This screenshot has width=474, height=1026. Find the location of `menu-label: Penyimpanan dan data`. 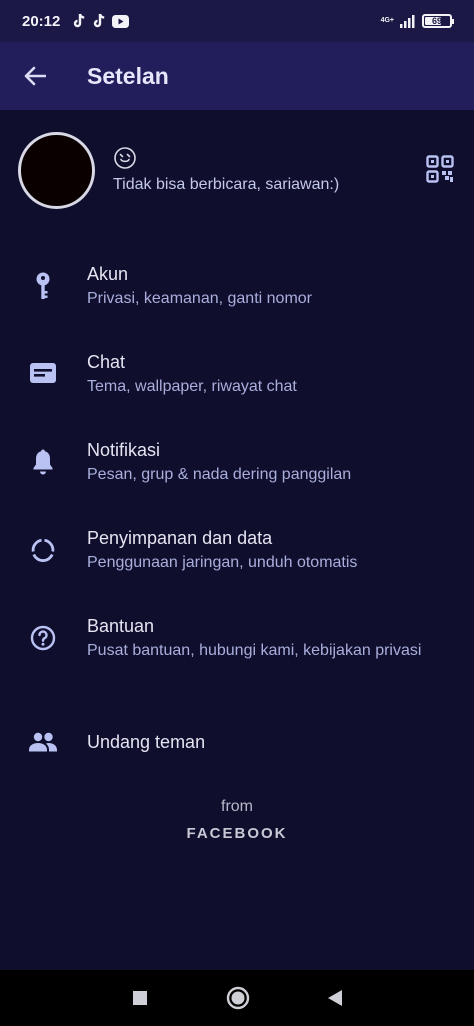

menu-label: Penyimpanan dan data is located at coordinates (180, 538).